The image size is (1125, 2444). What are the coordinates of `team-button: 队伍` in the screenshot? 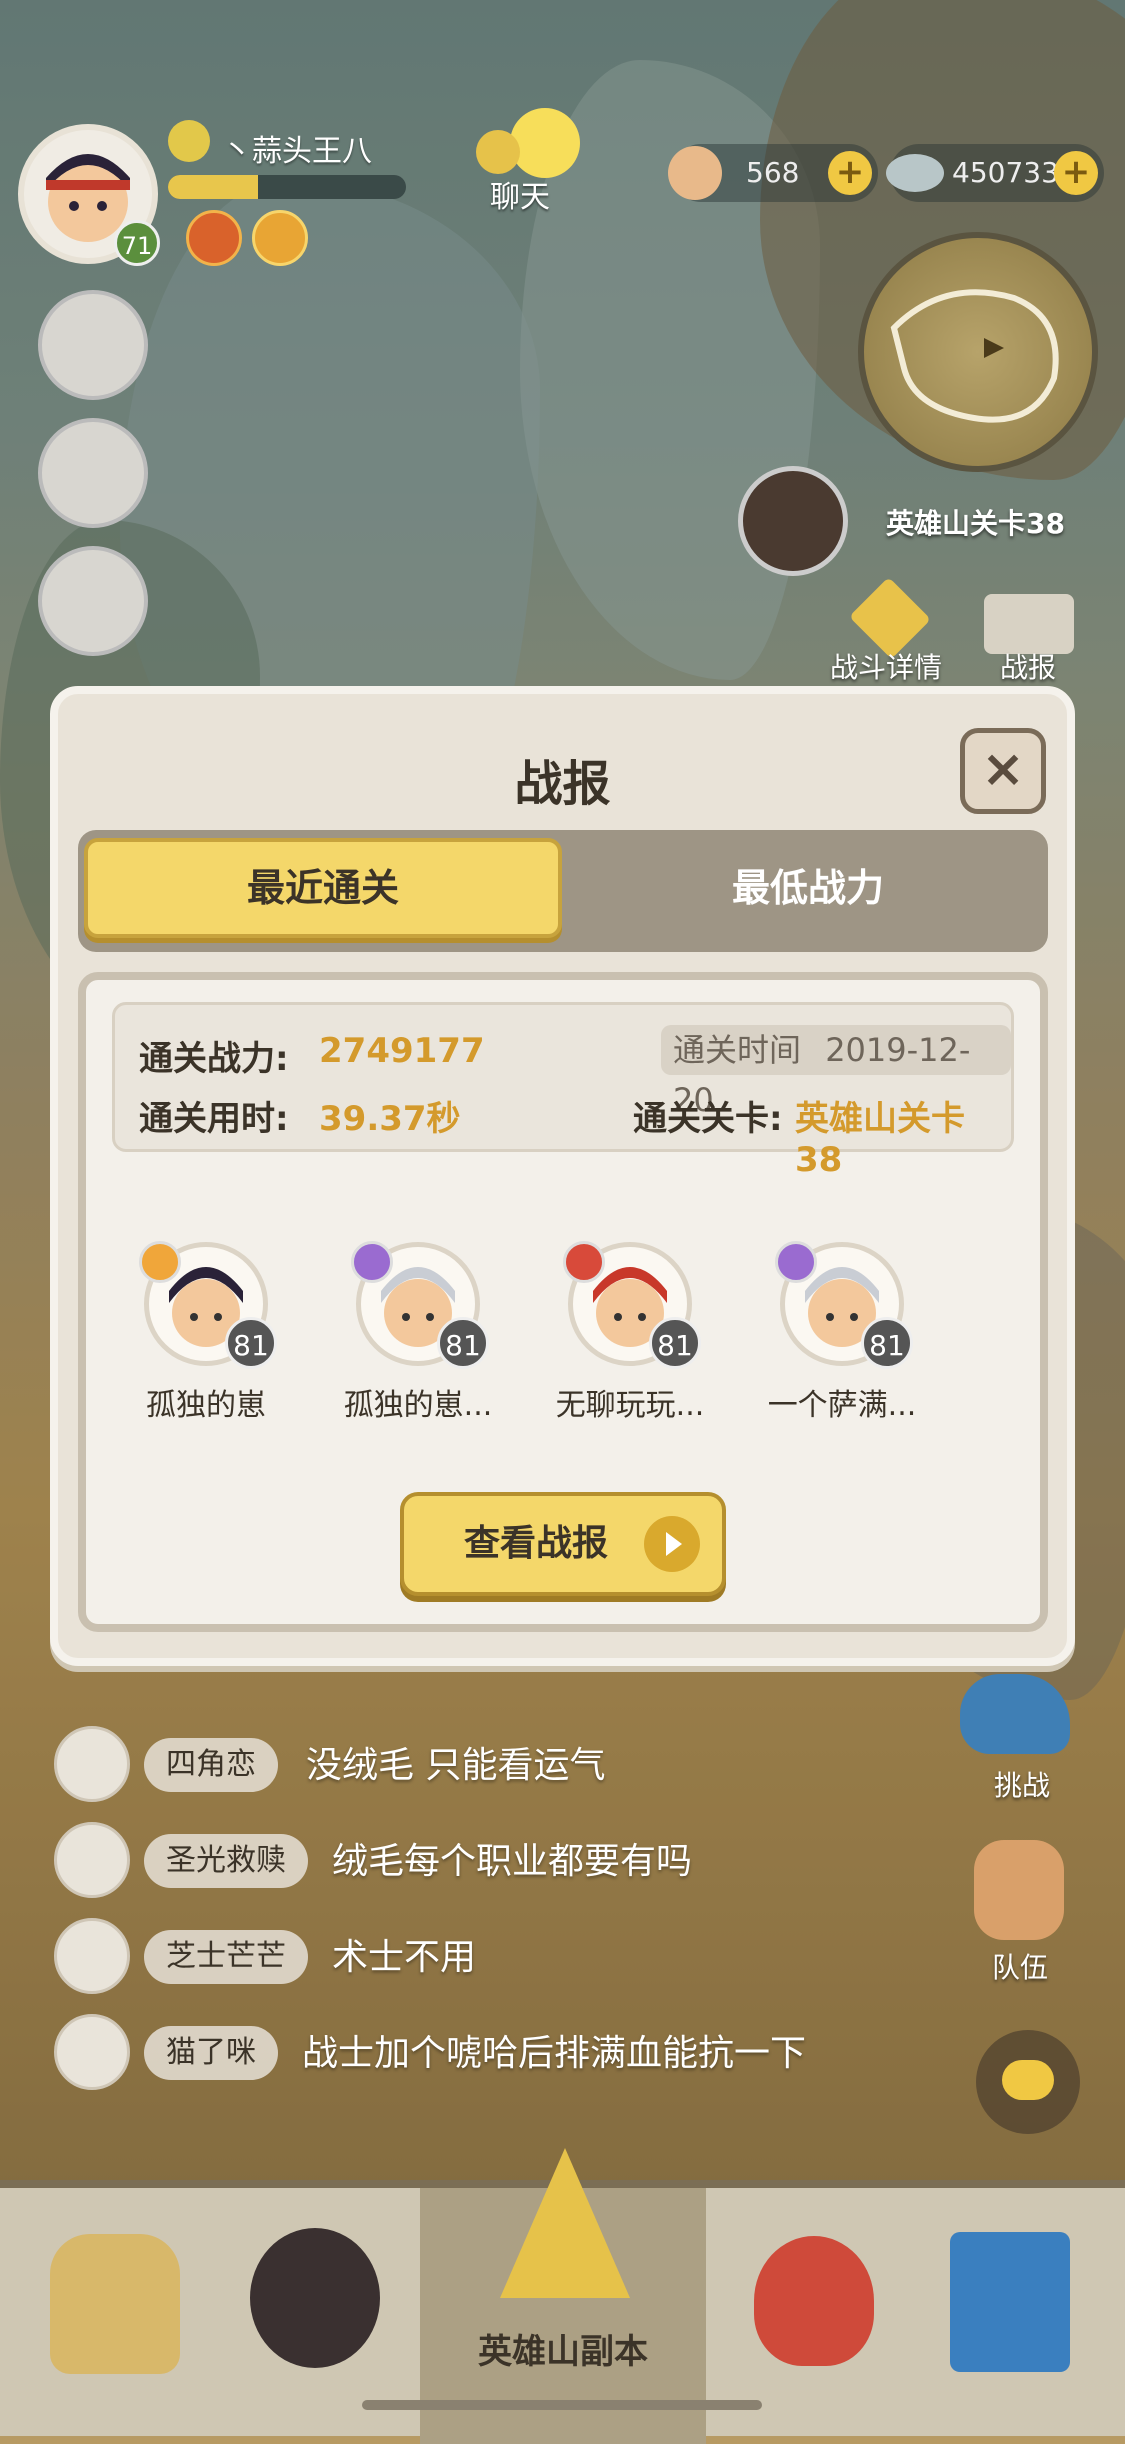 It's located at (1021, 1912).